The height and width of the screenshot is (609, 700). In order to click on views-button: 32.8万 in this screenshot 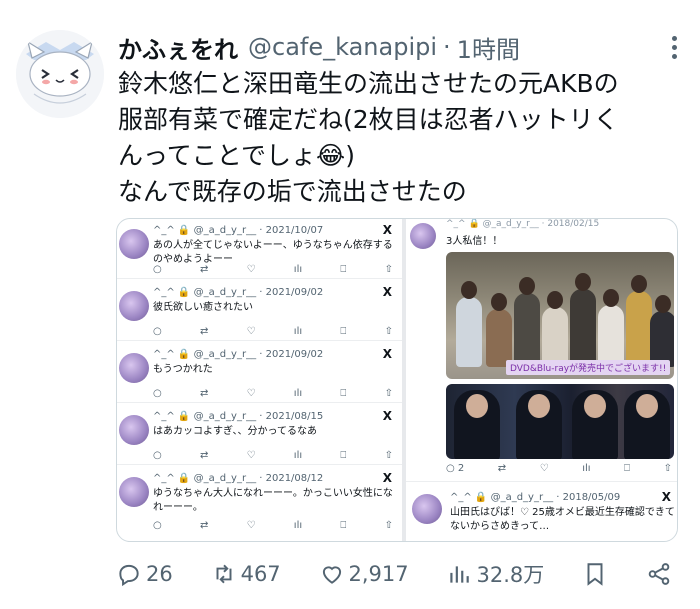, I will do `click(495, 574)`.